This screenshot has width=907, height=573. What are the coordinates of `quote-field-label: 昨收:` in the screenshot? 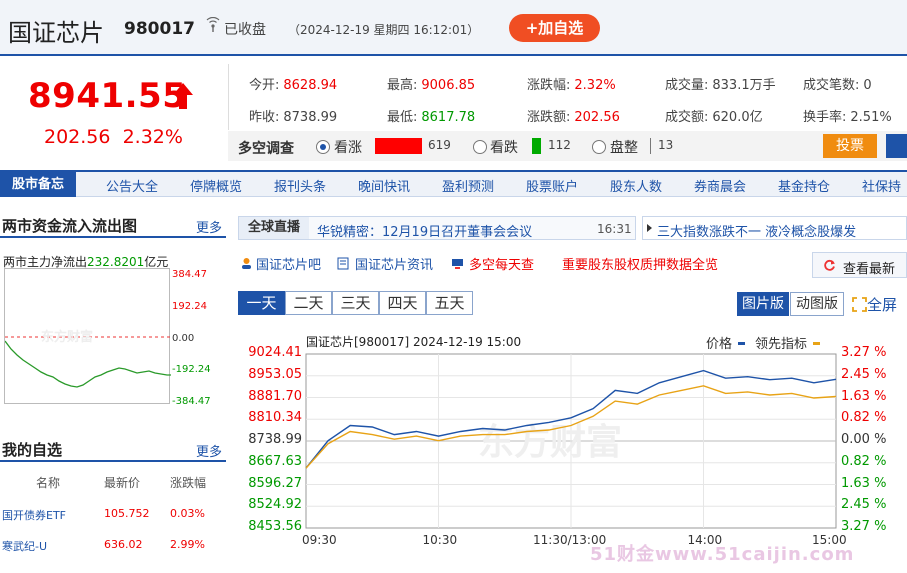 It's located at (264, 117).